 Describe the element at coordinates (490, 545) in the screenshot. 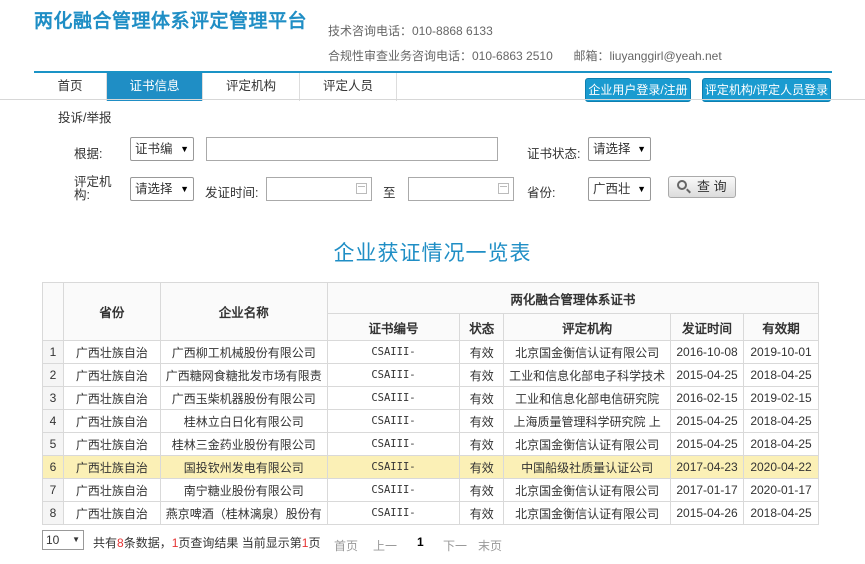

I see `last-page-link: 末页` at that location.